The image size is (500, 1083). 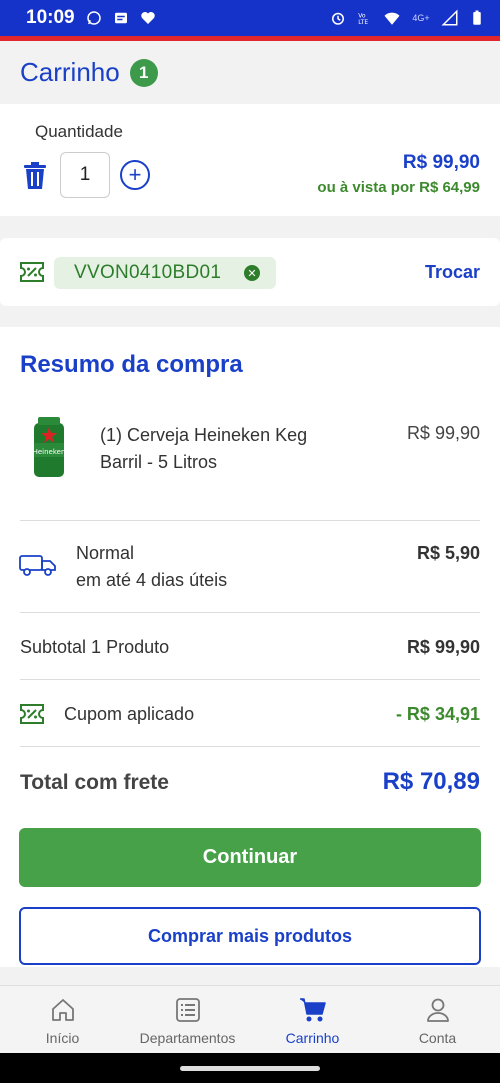 I want to click on coupon-applied-value: - R$ 34,91, so click(x=437, y=714).